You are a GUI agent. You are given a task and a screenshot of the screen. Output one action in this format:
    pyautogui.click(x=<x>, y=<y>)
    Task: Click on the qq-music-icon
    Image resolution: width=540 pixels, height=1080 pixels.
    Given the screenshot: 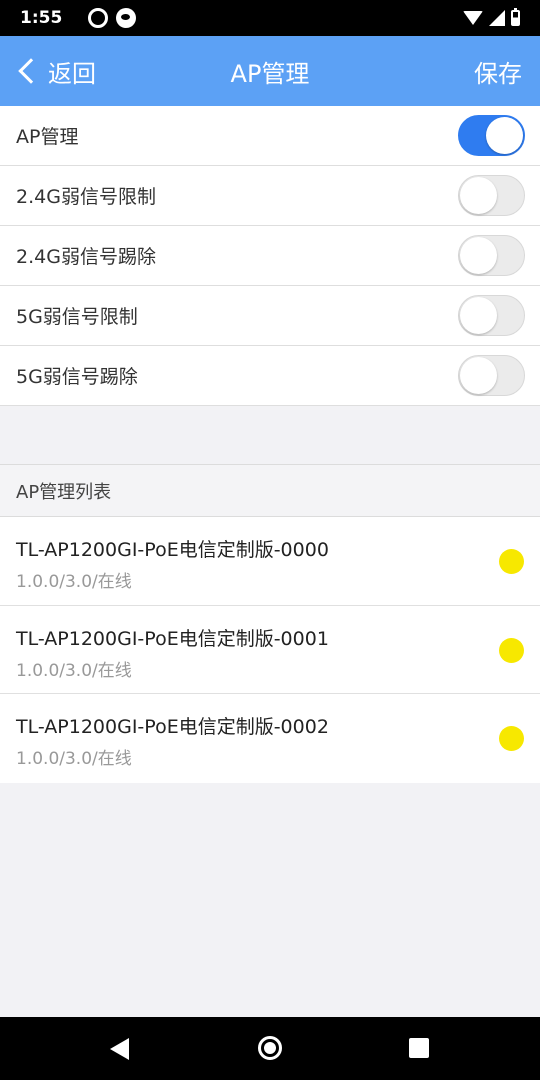 What is the action you would take?
    pyautogui.click(x=126, y=18)
    